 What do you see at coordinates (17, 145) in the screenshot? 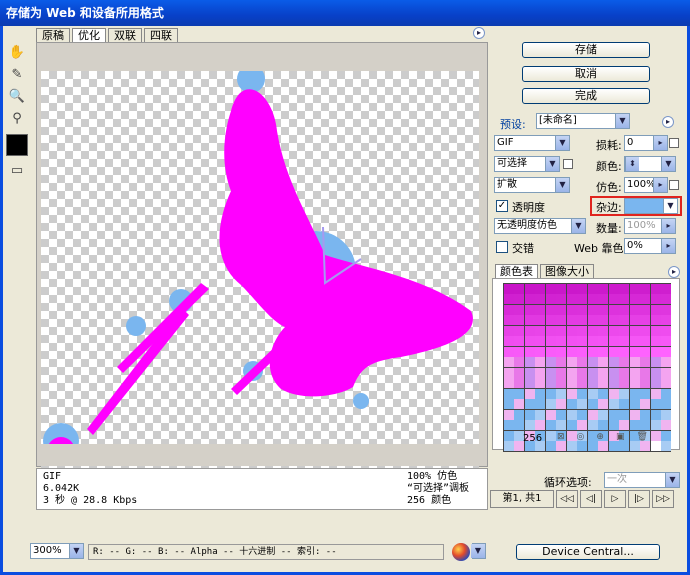
I see `eyedropper-color-swatch` at bounding box center [17, 145].